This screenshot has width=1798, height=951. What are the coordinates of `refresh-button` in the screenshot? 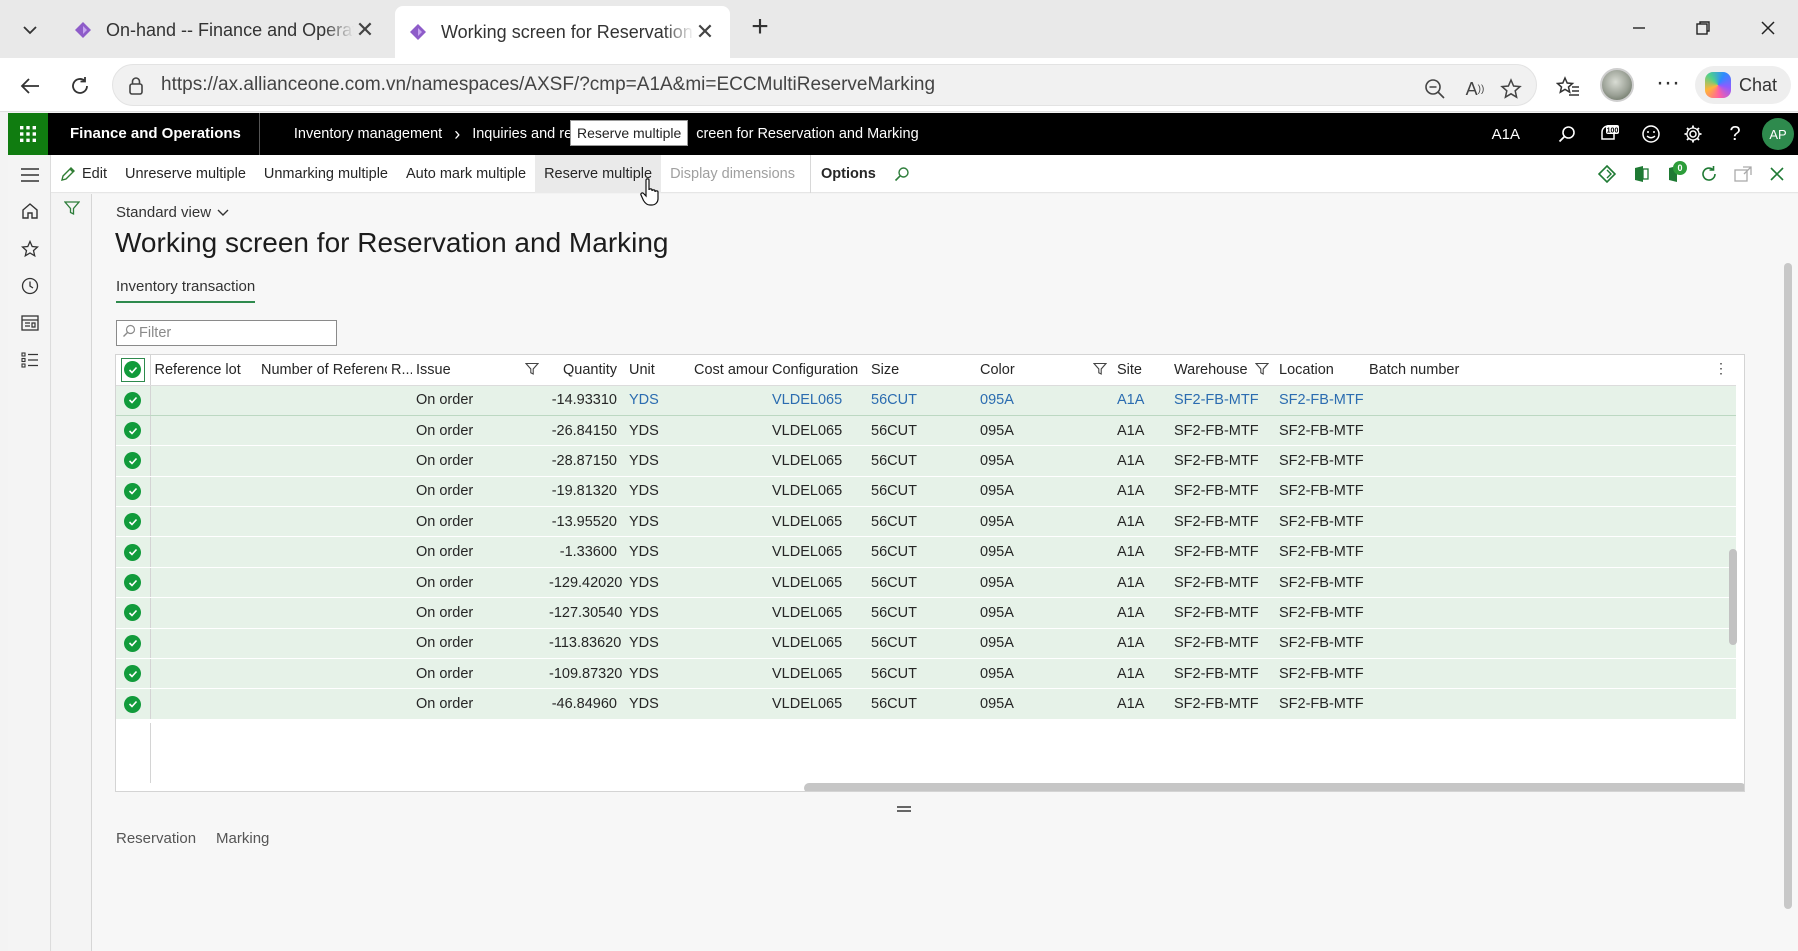 It's located at (80, 86).